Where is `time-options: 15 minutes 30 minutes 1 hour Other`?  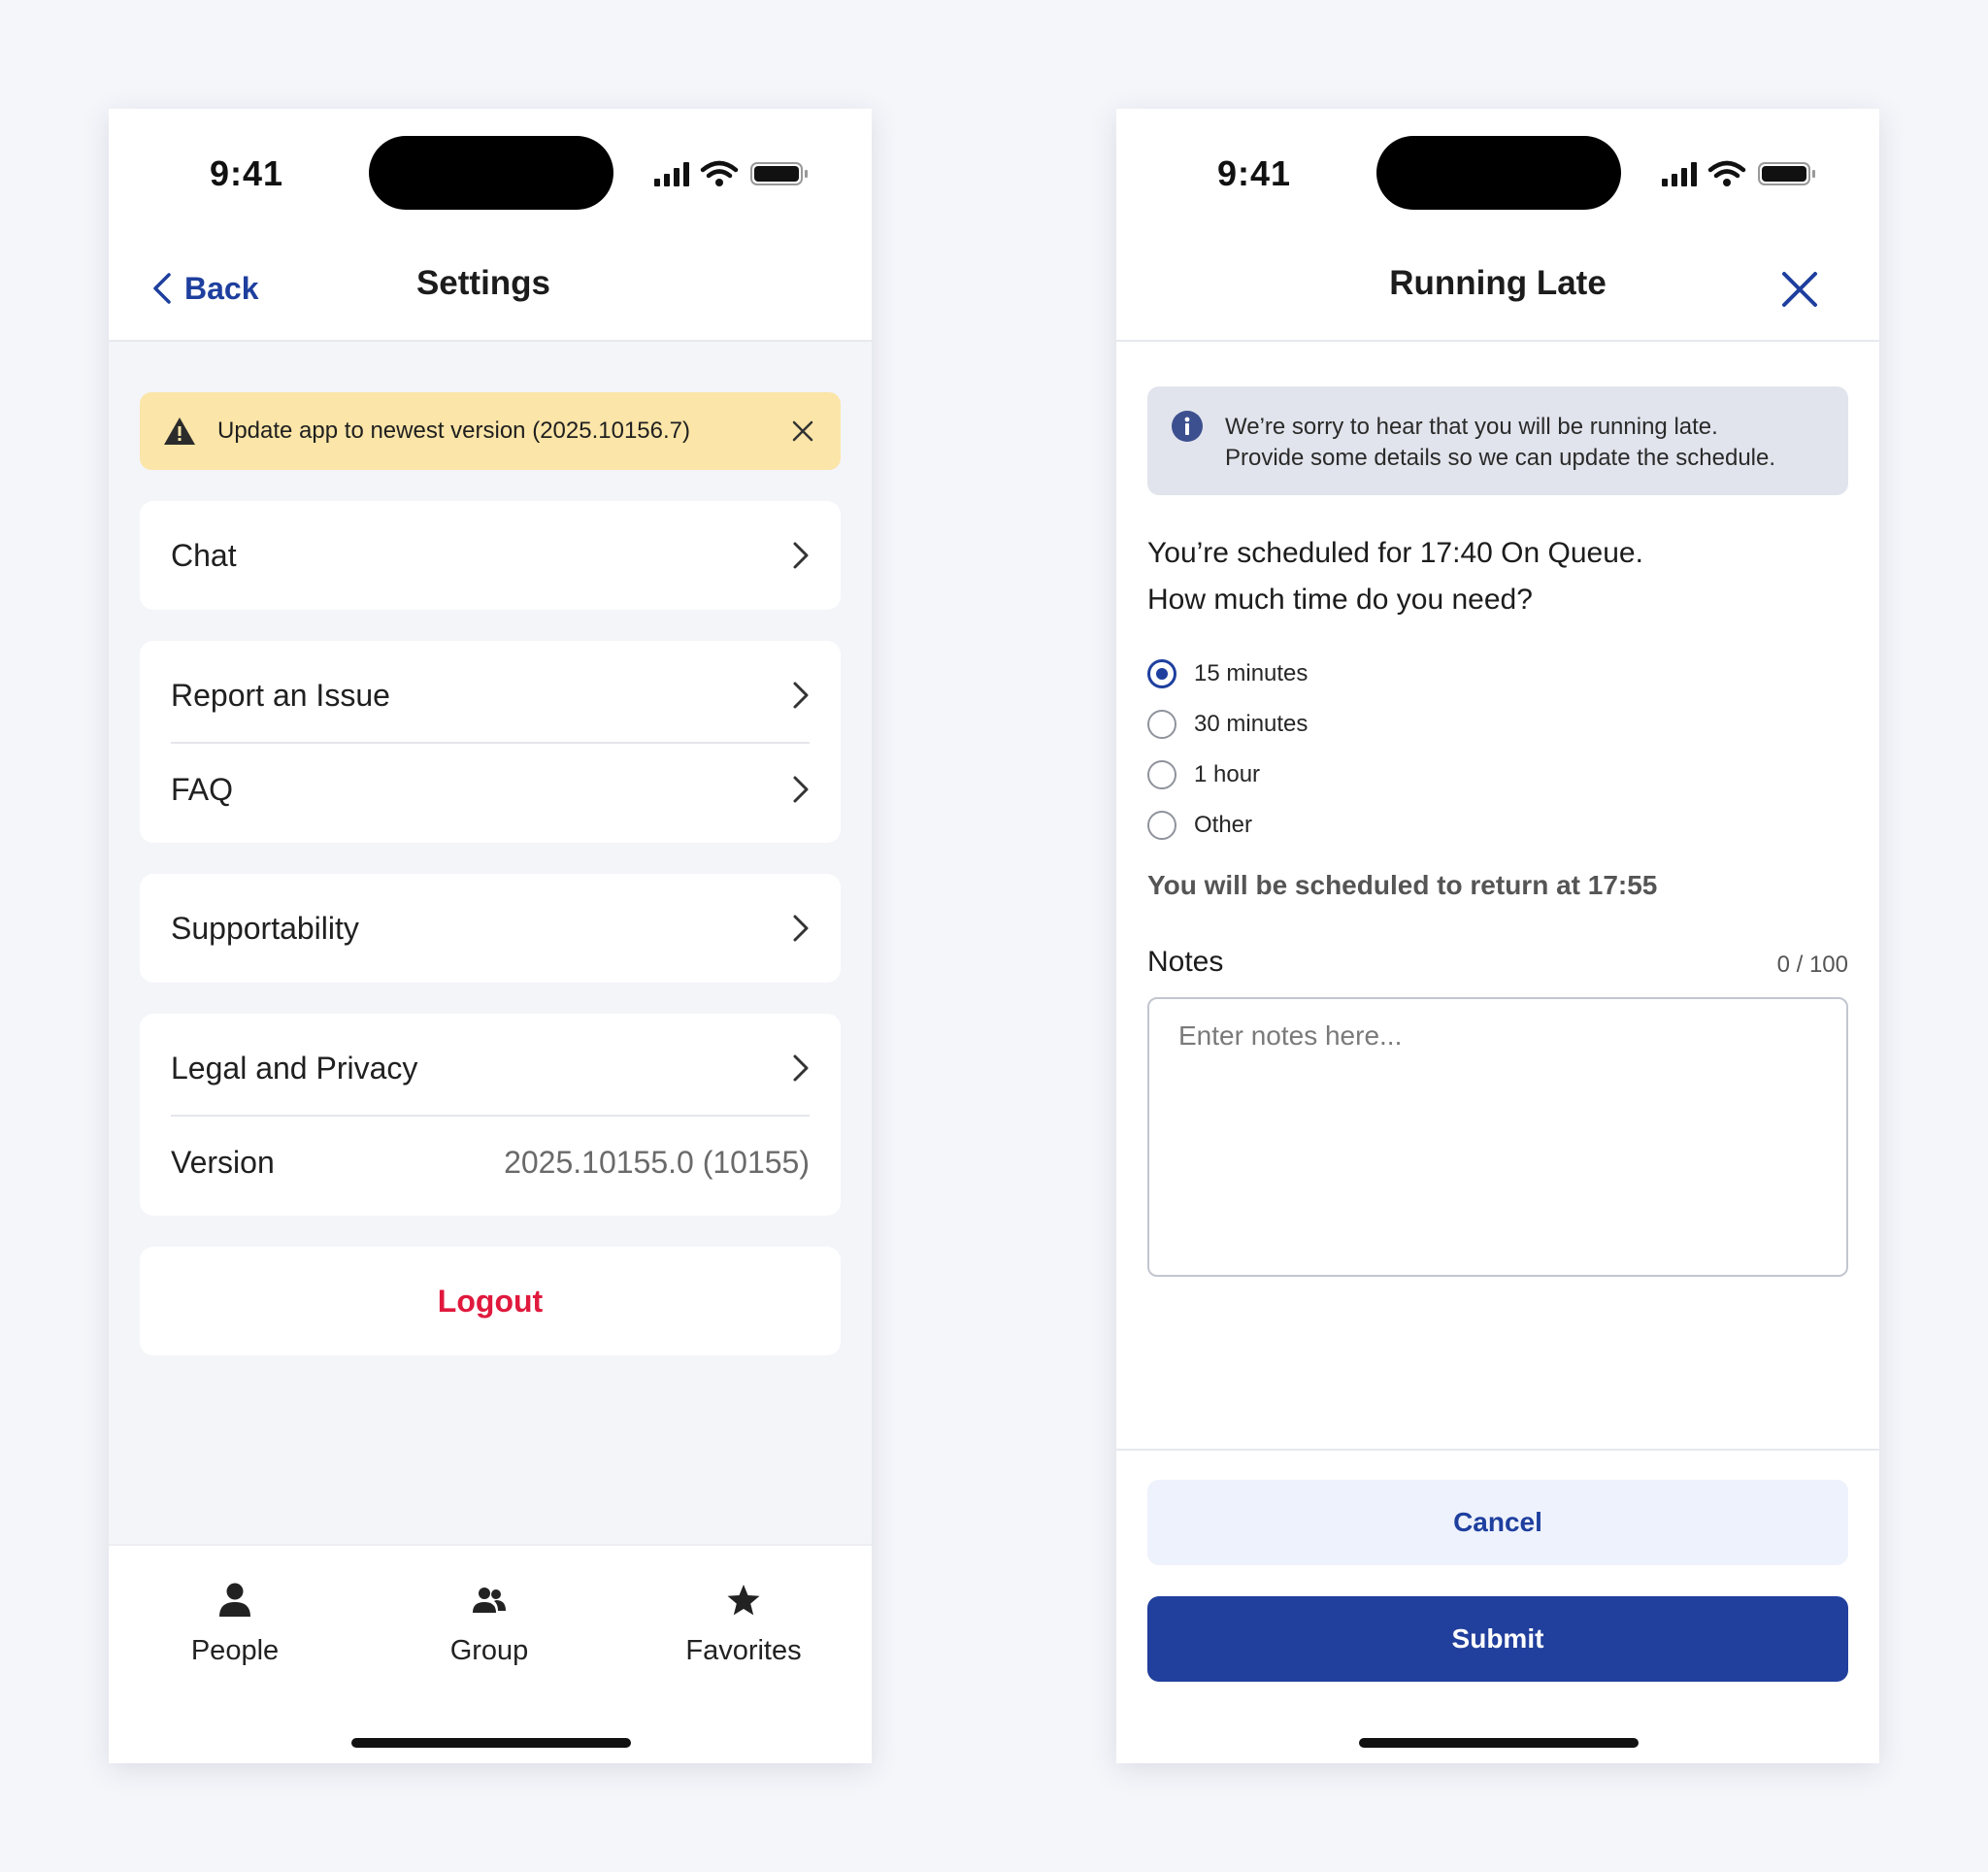 time-options: 15 minutes 30 minutes 1 hour Other is located at coordinates (1228, 750).